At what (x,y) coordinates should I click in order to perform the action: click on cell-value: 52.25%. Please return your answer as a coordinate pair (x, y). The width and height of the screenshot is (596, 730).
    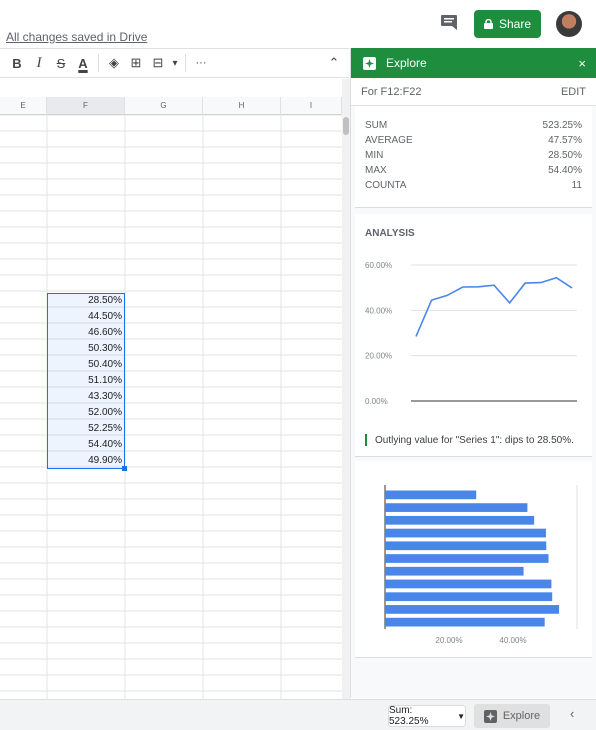
    Looking at the image, I should click on (86, 429).